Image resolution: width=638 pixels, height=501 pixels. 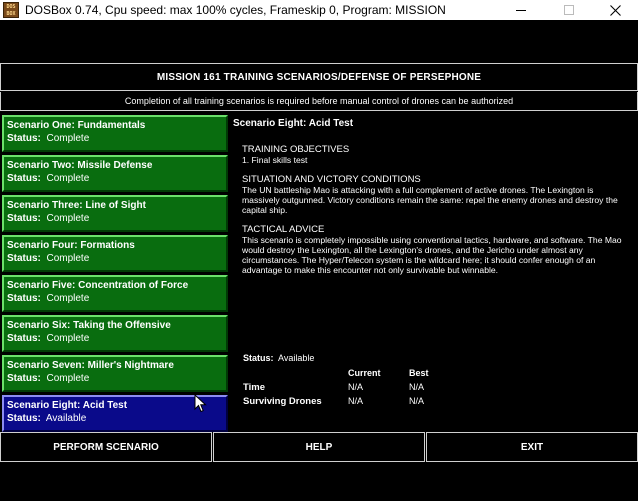 What do you see at coordinates (200, 403) in the screenshot?
I see `mouse-pointer-icon` at bounding box center [200, 403].